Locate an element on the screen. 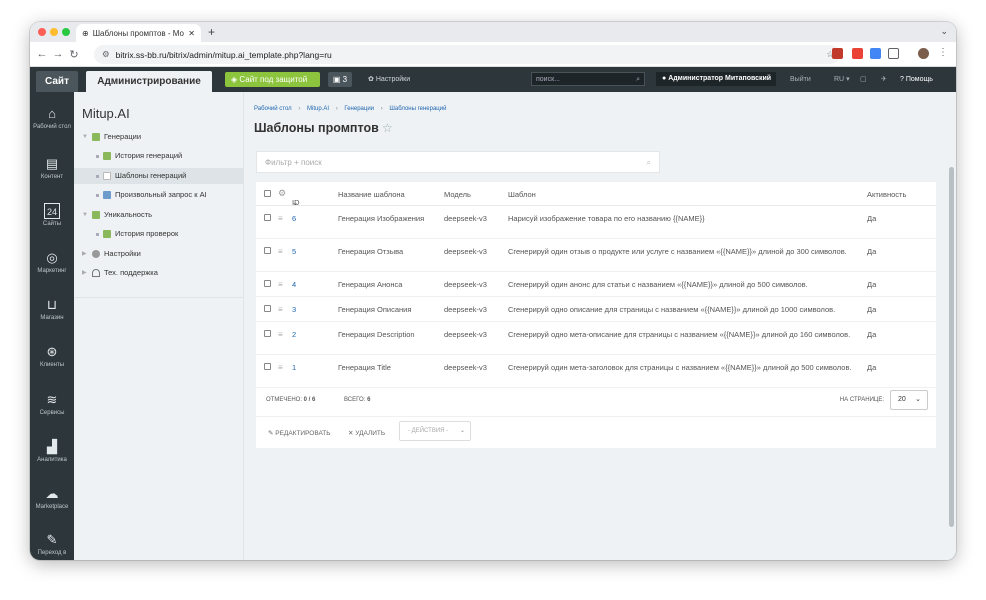 The width and height of the screenshot is (986, 600). nav-shop: ⊔ Магазин is located at coordinates (52, 309).